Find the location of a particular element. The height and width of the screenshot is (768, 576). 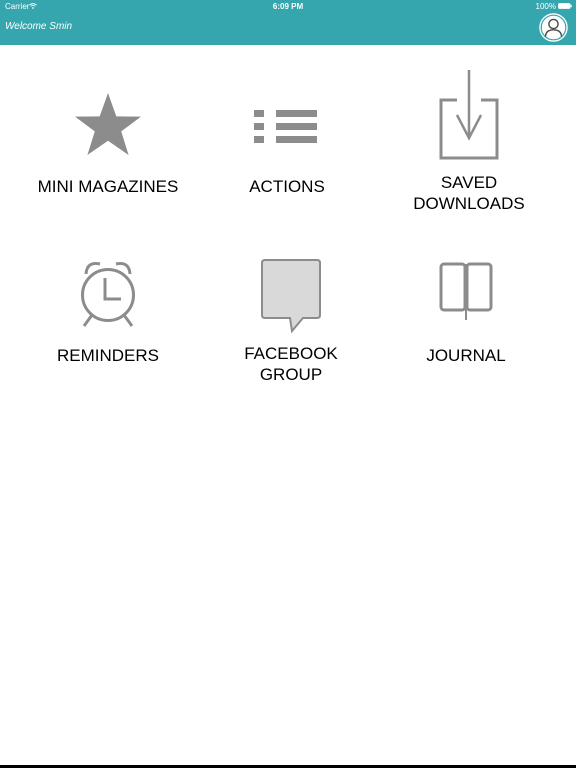

welcome-text: Welcome Smin is located at coordinates (39, 26).